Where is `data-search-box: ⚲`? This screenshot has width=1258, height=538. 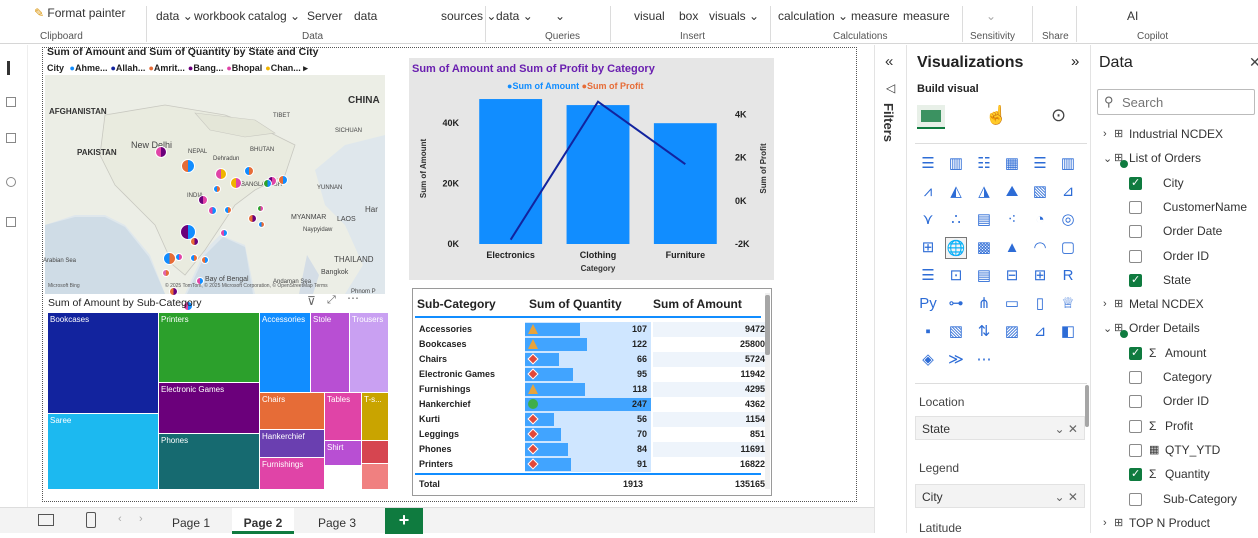
data-search-box: ⚲ is located at coordinates (1176, 102).